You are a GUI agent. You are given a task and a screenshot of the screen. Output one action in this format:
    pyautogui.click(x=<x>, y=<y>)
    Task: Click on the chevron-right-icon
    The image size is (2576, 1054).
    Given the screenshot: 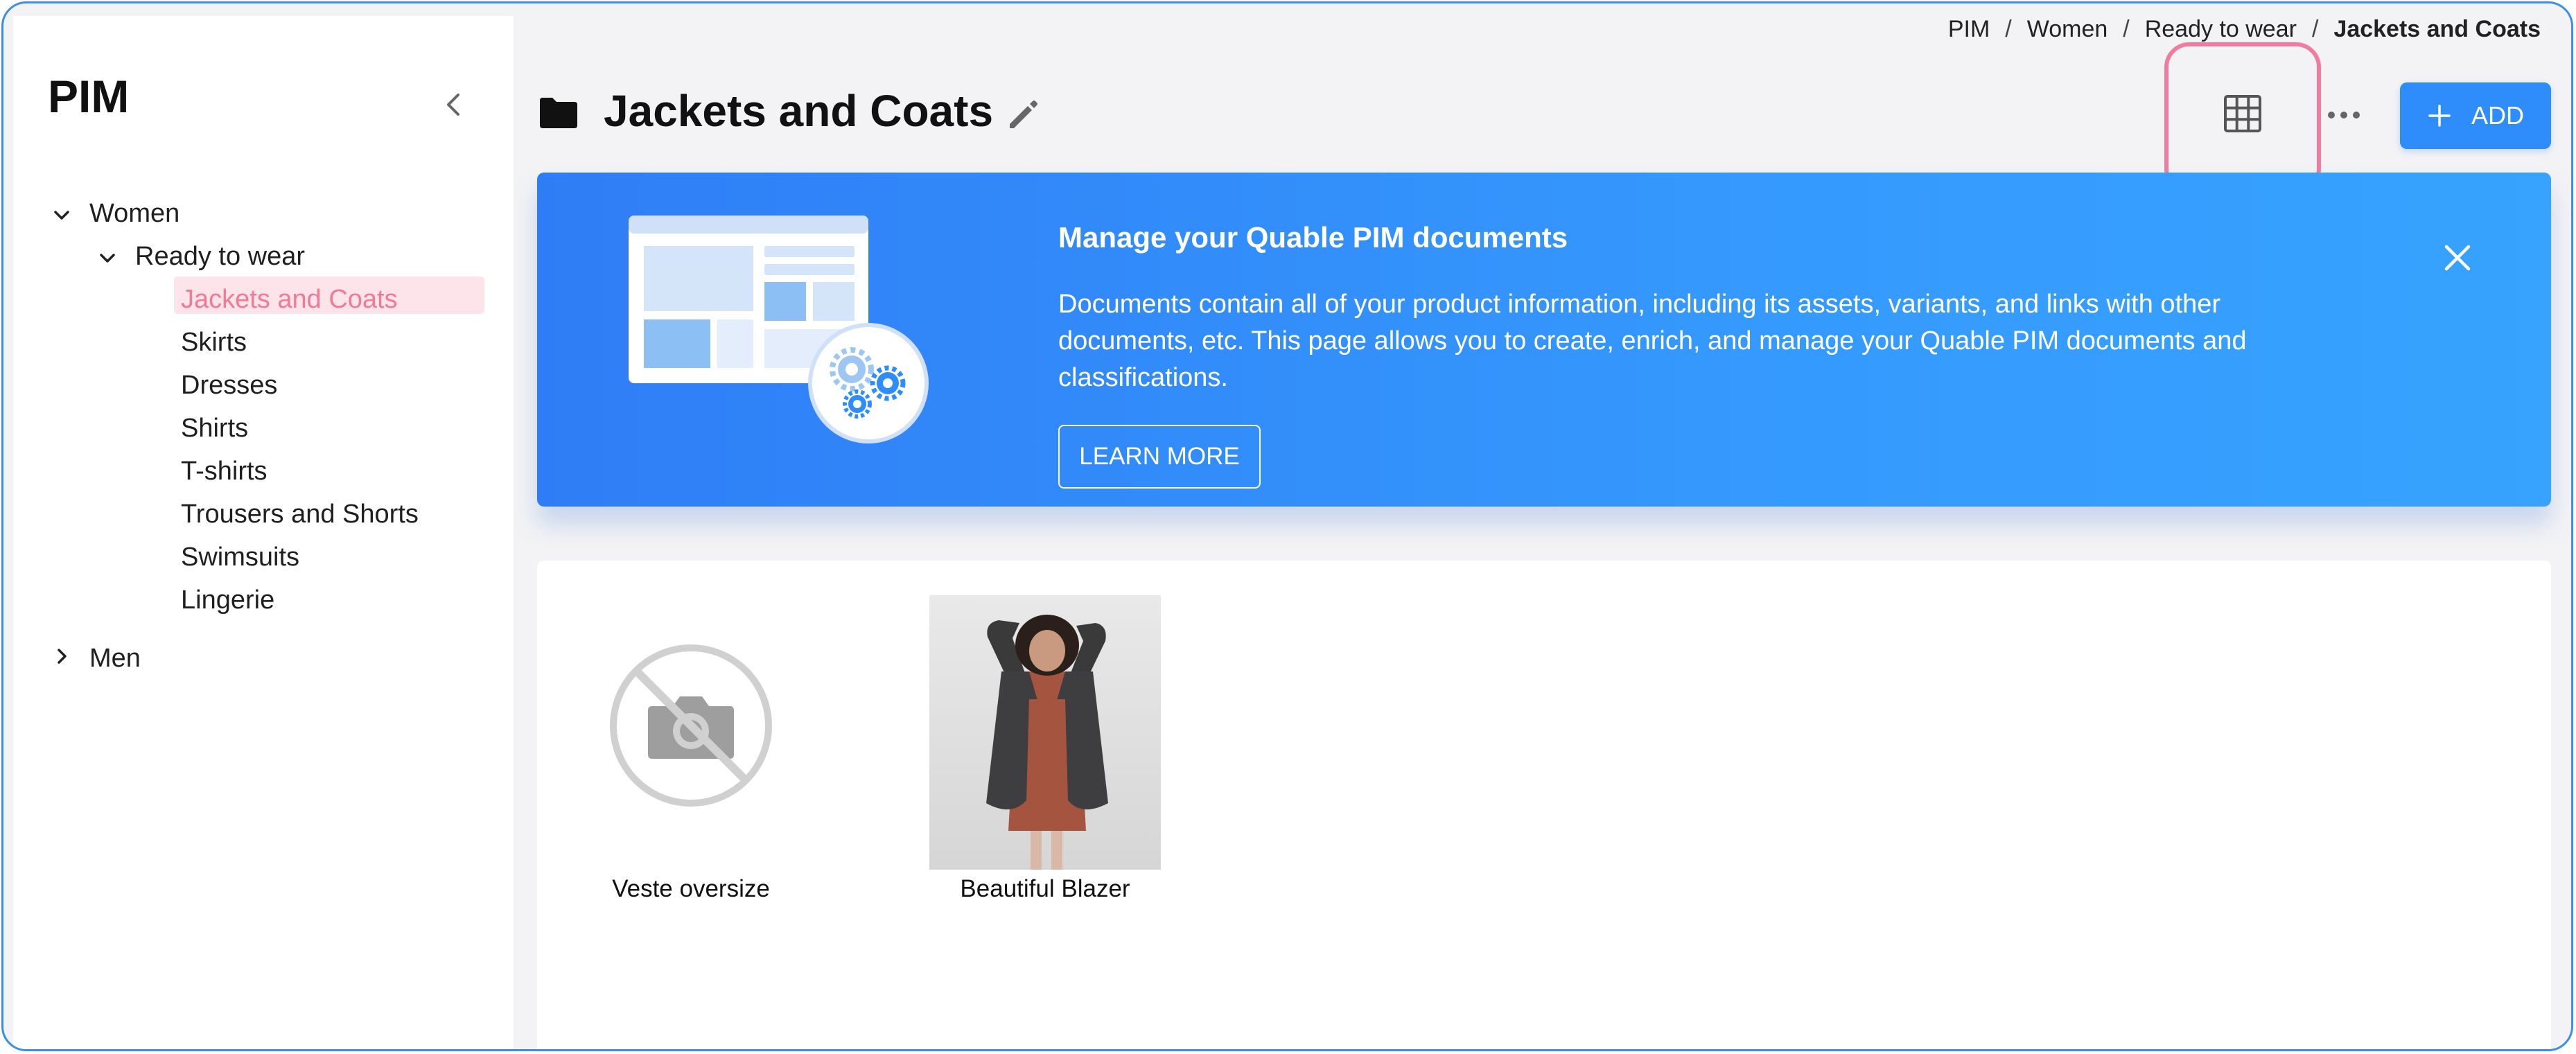 What is the action you would take?
    pyautogui.click(x=61, y=656)
    